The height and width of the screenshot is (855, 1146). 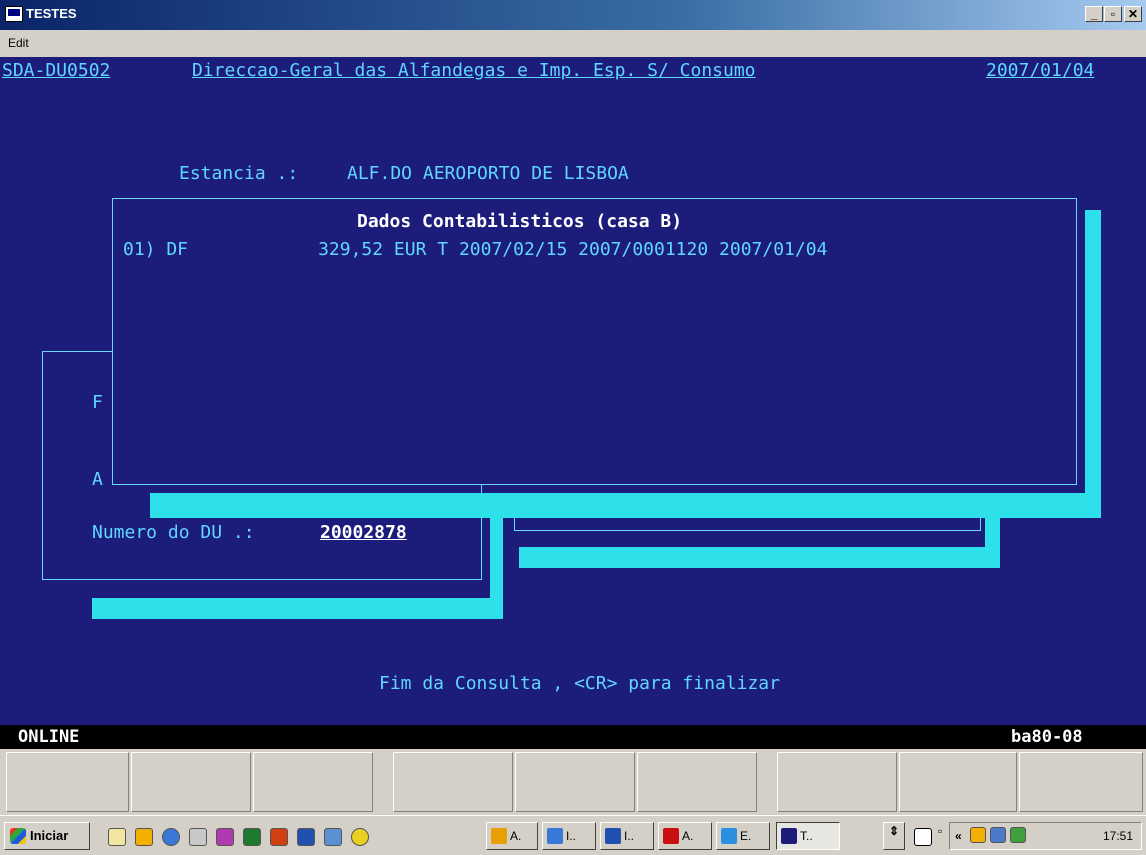 What do you see at coordinates (488, 173) in the screenshot?
I see `estancia-value: ALF.DO AEROPORTO DE LISBOA` at bounding box center [488, 173].